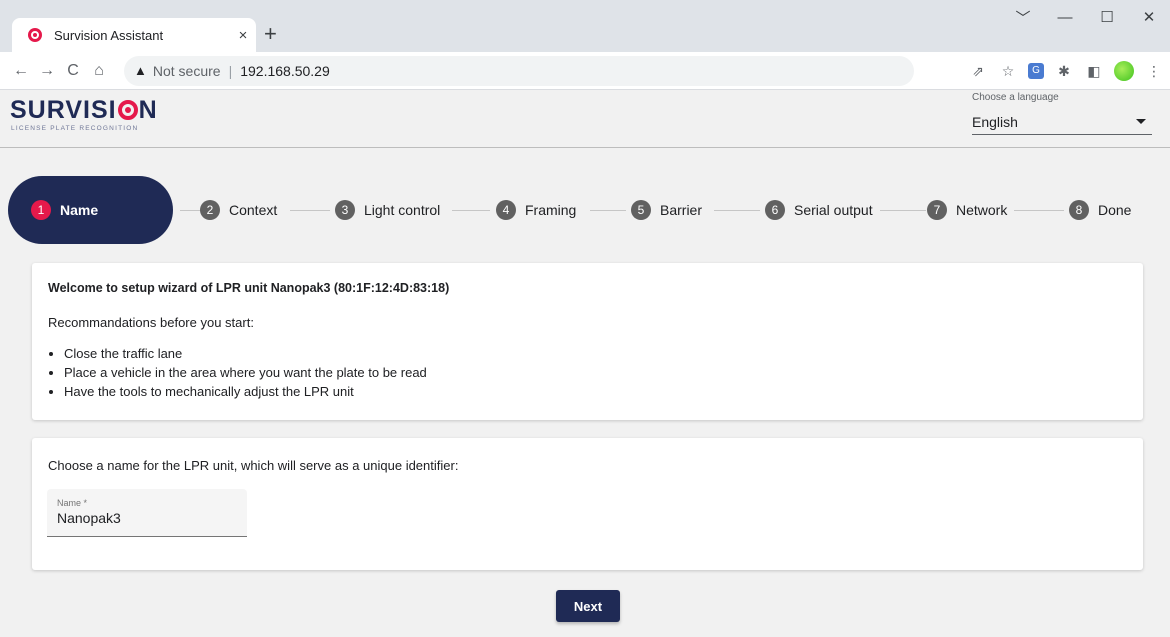 This screenshot has width=1170, height=637. Describe the element at coordinates (1154, 71) in the screenshot. I see `more-icon: ⋮` at that location.